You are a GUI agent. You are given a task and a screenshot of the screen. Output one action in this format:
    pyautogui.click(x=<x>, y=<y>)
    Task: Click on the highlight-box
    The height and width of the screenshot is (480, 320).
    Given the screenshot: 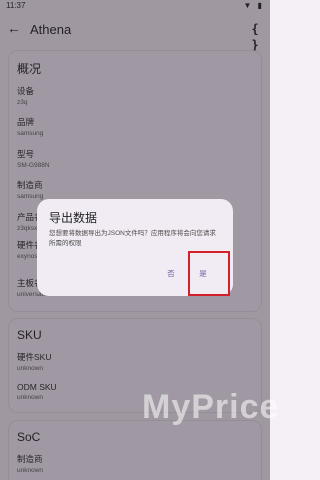 What is the action you would take?
    pyautogui.click(x=209, y=273)
    